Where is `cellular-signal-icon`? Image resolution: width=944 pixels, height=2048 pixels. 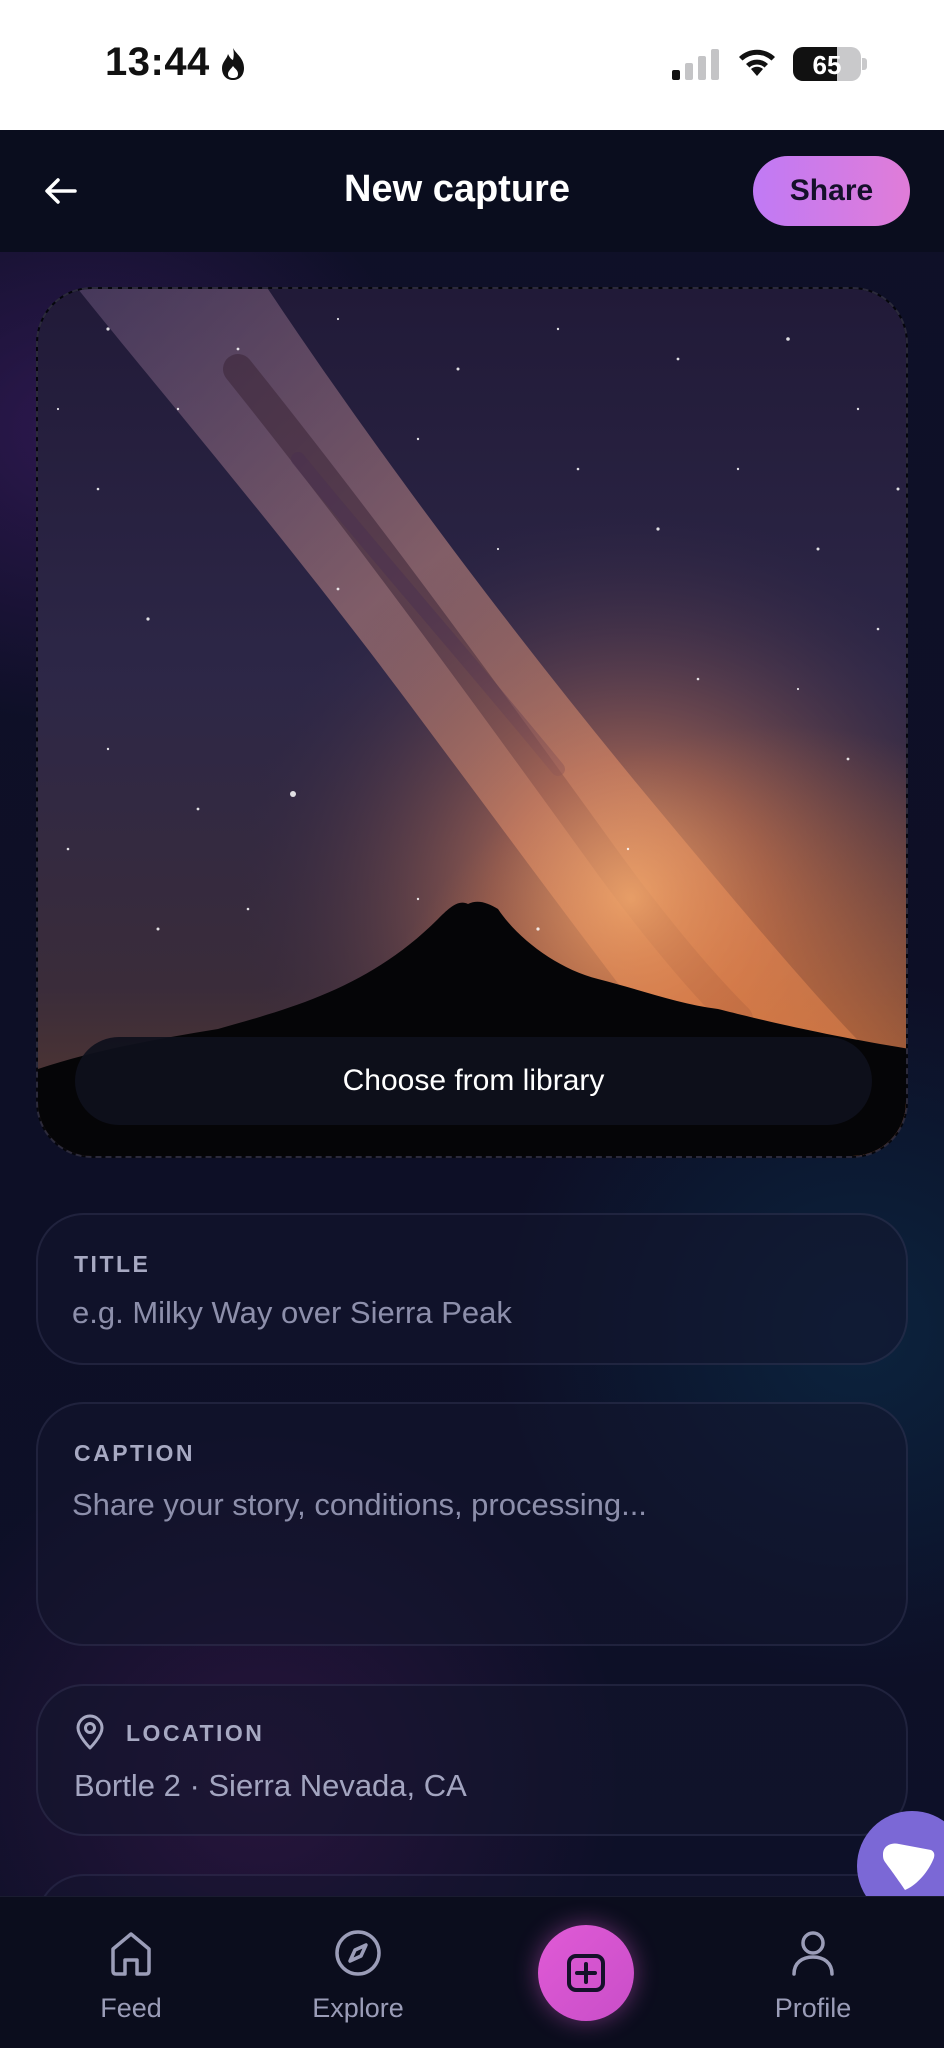 cellular-signal-icon is located at coordinates (695, 64).